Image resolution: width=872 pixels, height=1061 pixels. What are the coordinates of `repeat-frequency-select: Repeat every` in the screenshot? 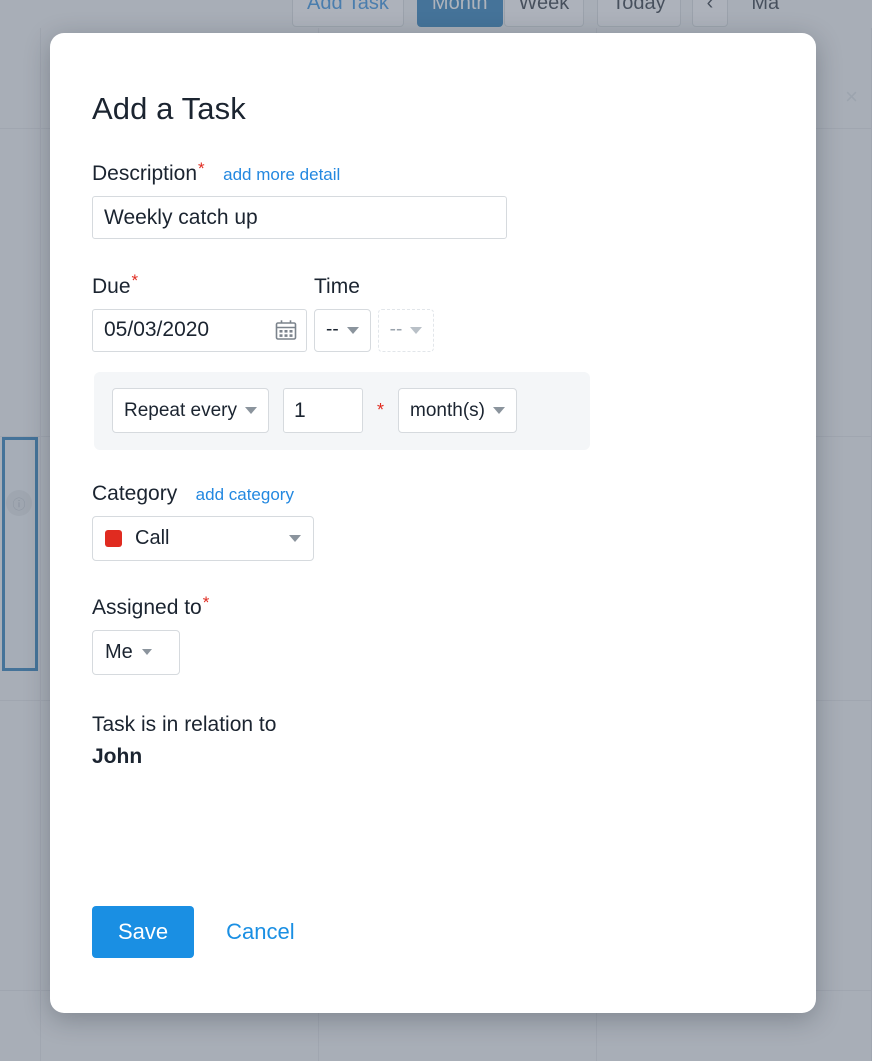 It's located at (191, 411).